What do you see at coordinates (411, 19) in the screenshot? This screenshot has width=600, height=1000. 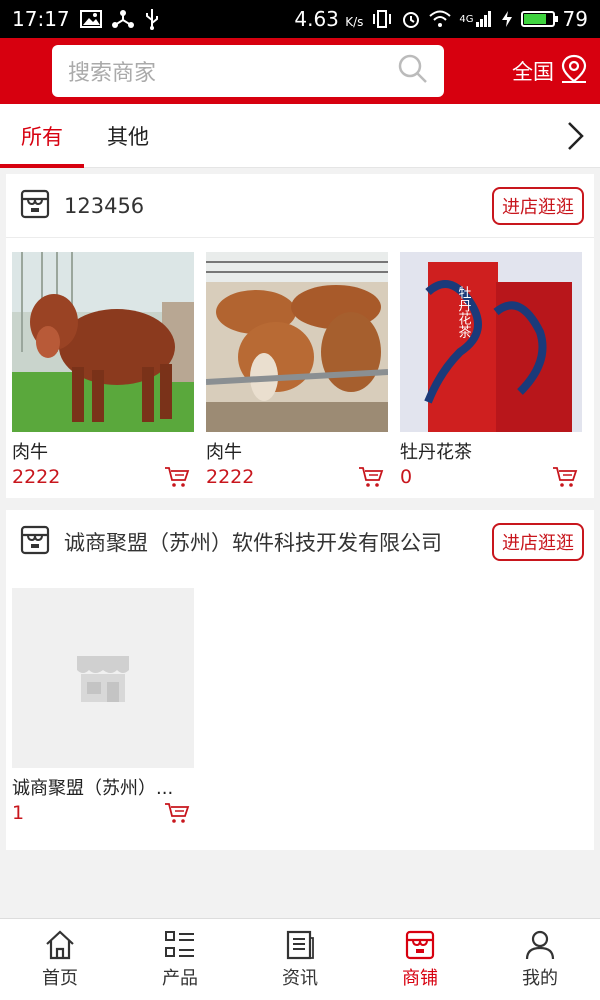 I see `alarm-icon` at bounding box center [411, 19].